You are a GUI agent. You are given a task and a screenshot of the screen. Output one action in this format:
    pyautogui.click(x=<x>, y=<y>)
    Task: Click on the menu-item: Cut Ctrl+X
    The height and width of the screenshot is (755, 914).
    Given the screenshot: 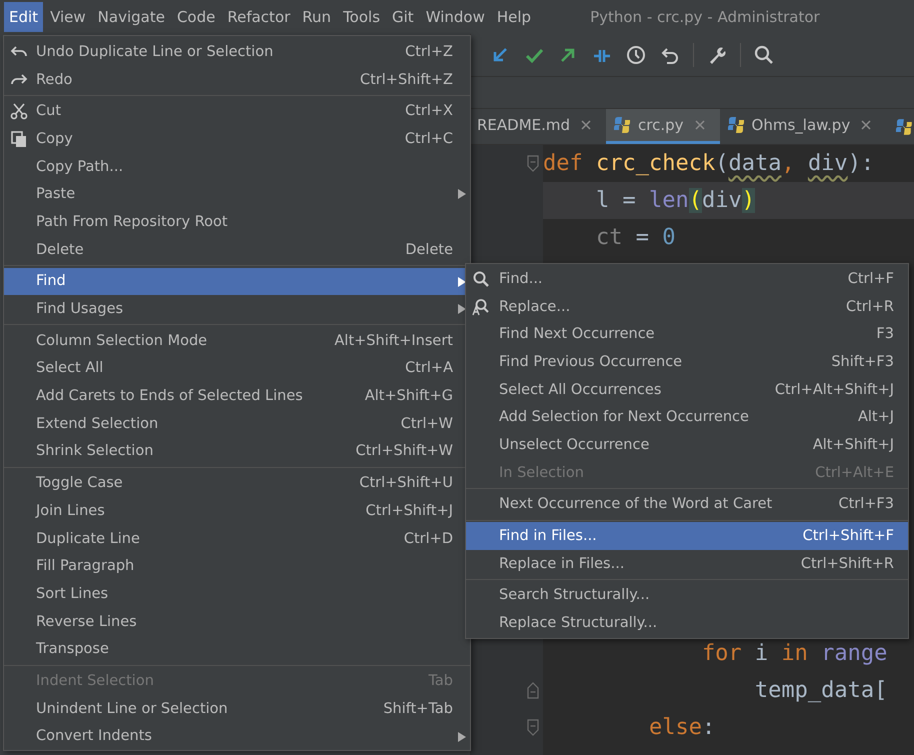 What is the action you would take?
    pyautogui.click(x=237, y=111)
    